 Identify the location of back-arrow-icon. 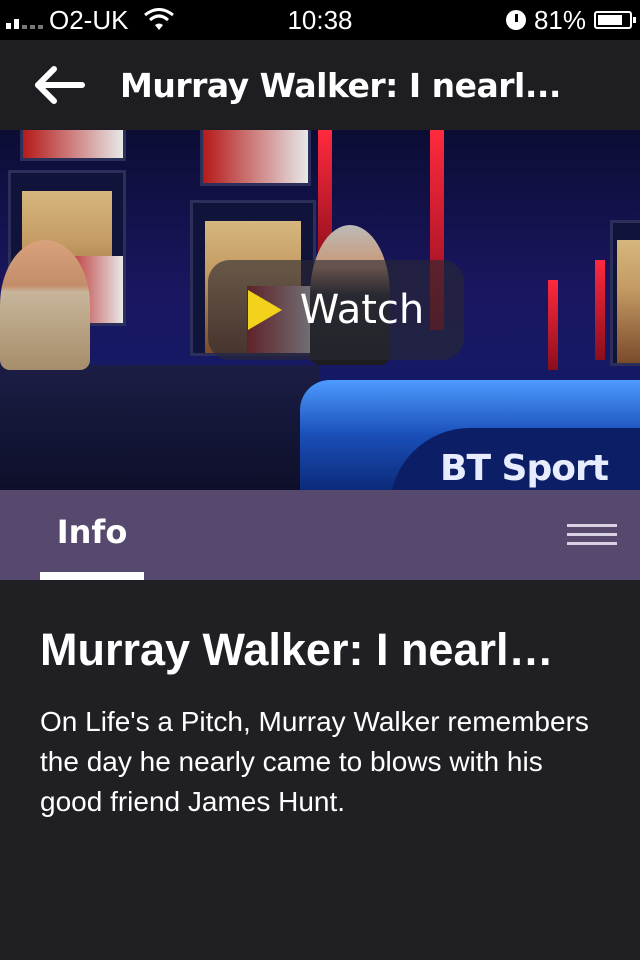
(60, 85).